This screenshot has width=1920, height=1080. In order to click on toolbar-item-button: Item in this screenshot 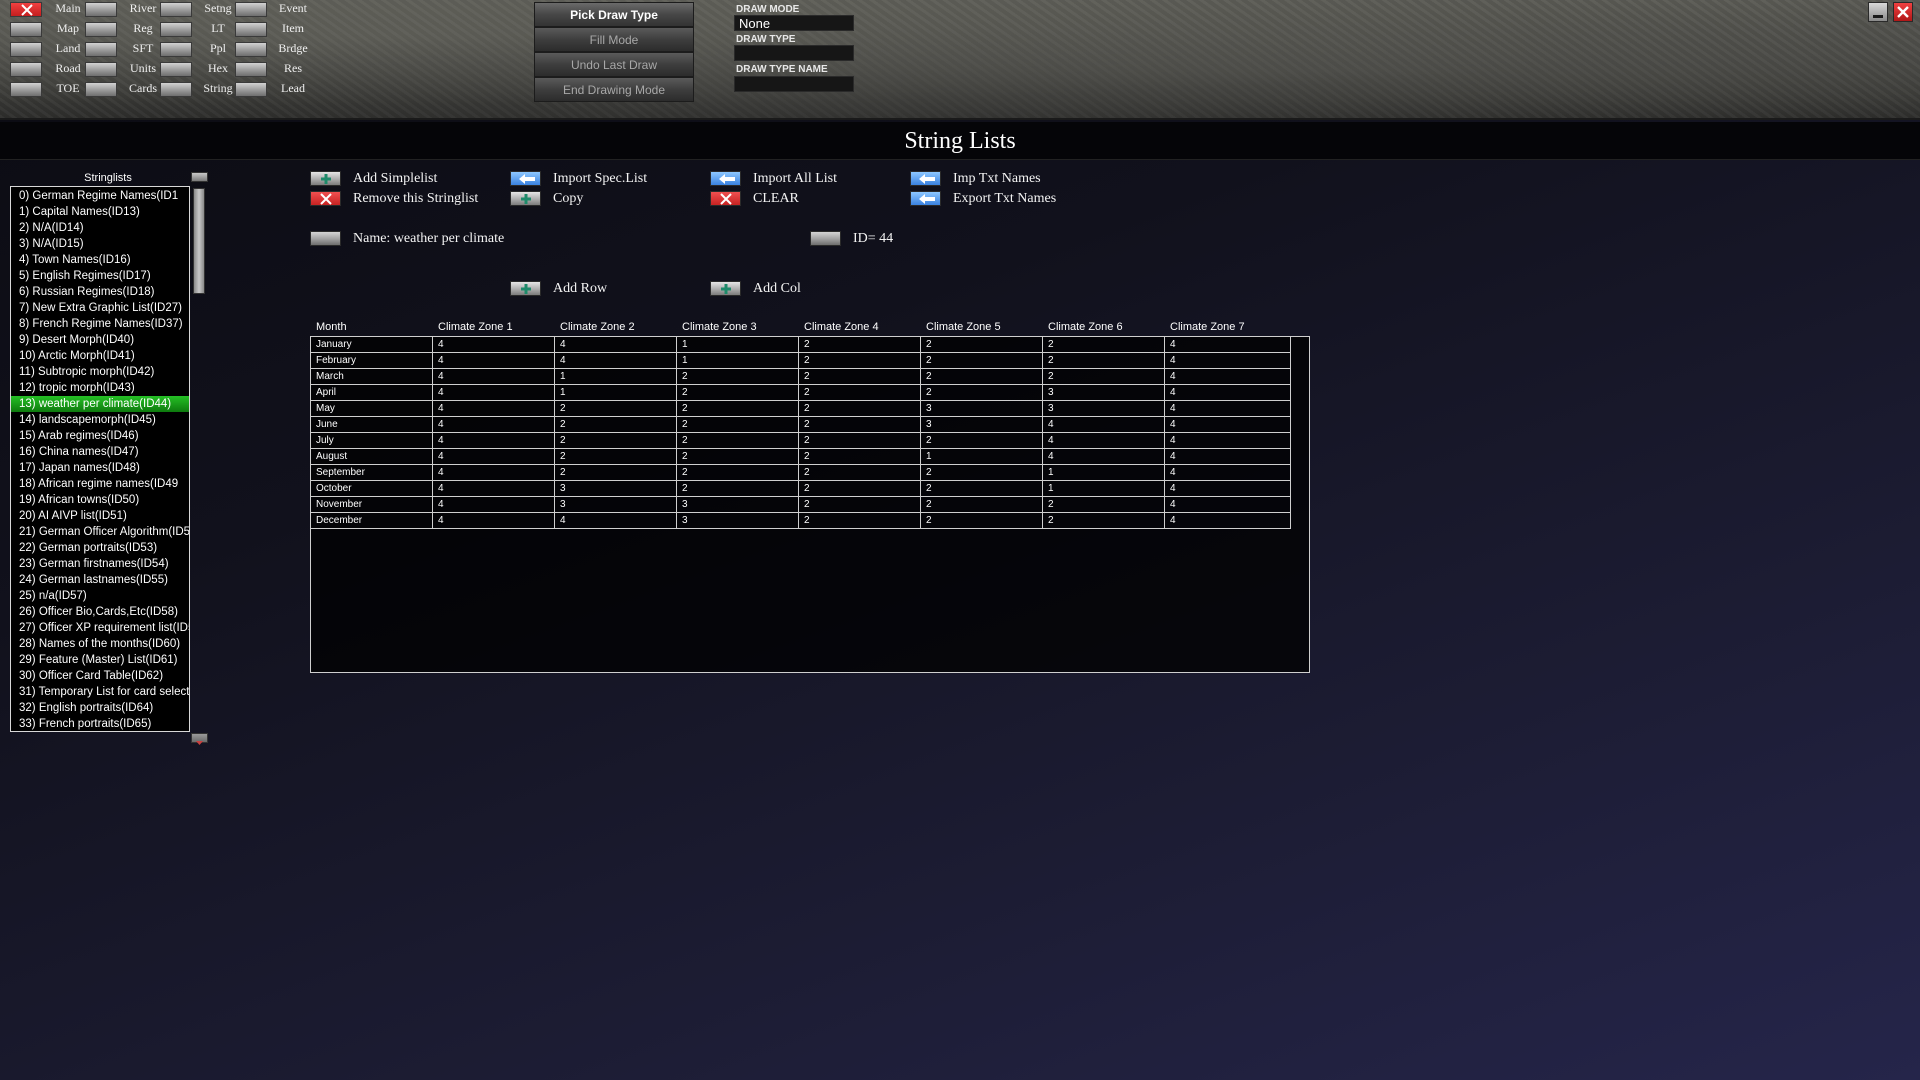, I will do `click(293, 30)`.